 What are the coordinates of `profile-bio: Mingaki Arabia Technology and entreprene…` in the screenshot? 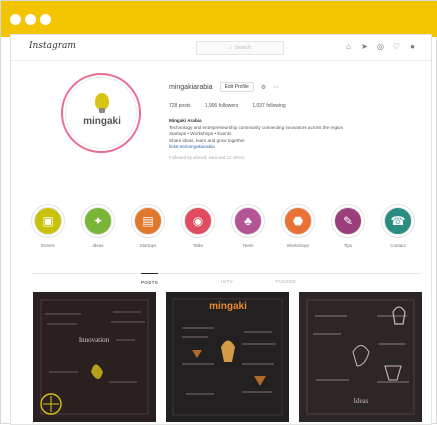 It's located at (294, 134).